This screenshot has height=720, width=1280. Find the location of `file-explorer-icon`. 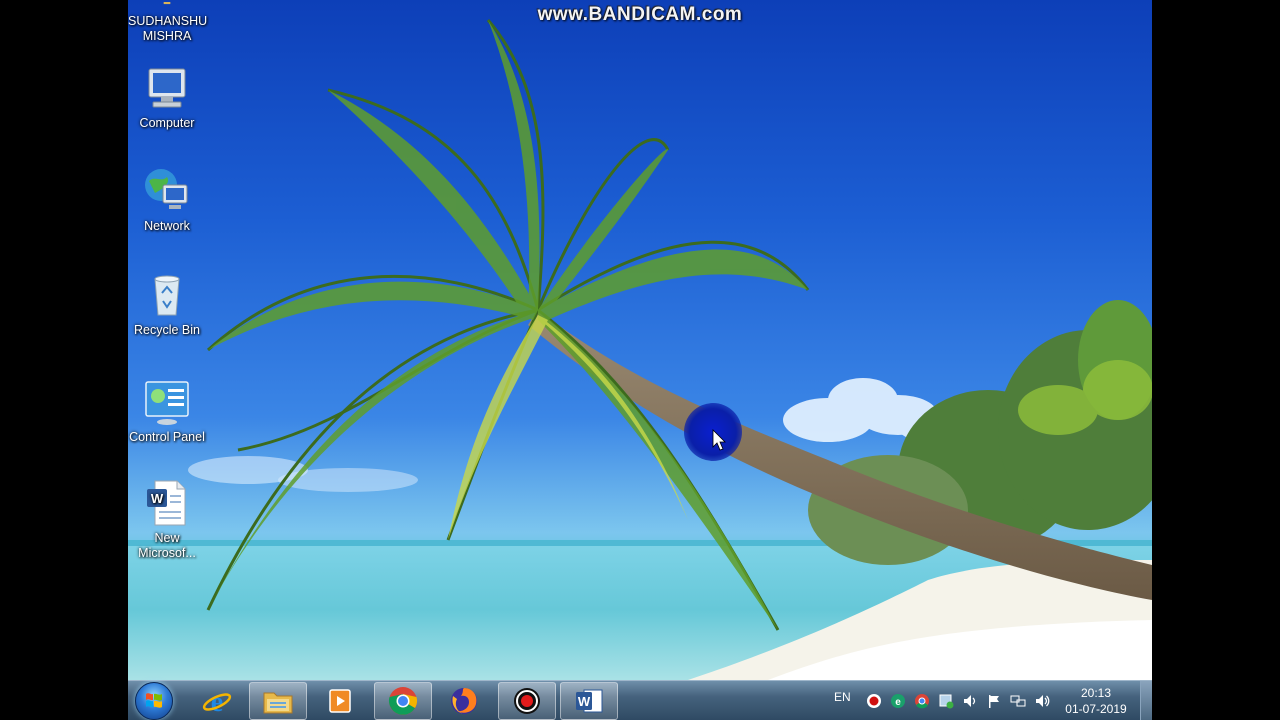

file-explorer-icon is located at coordinates (278, 703).